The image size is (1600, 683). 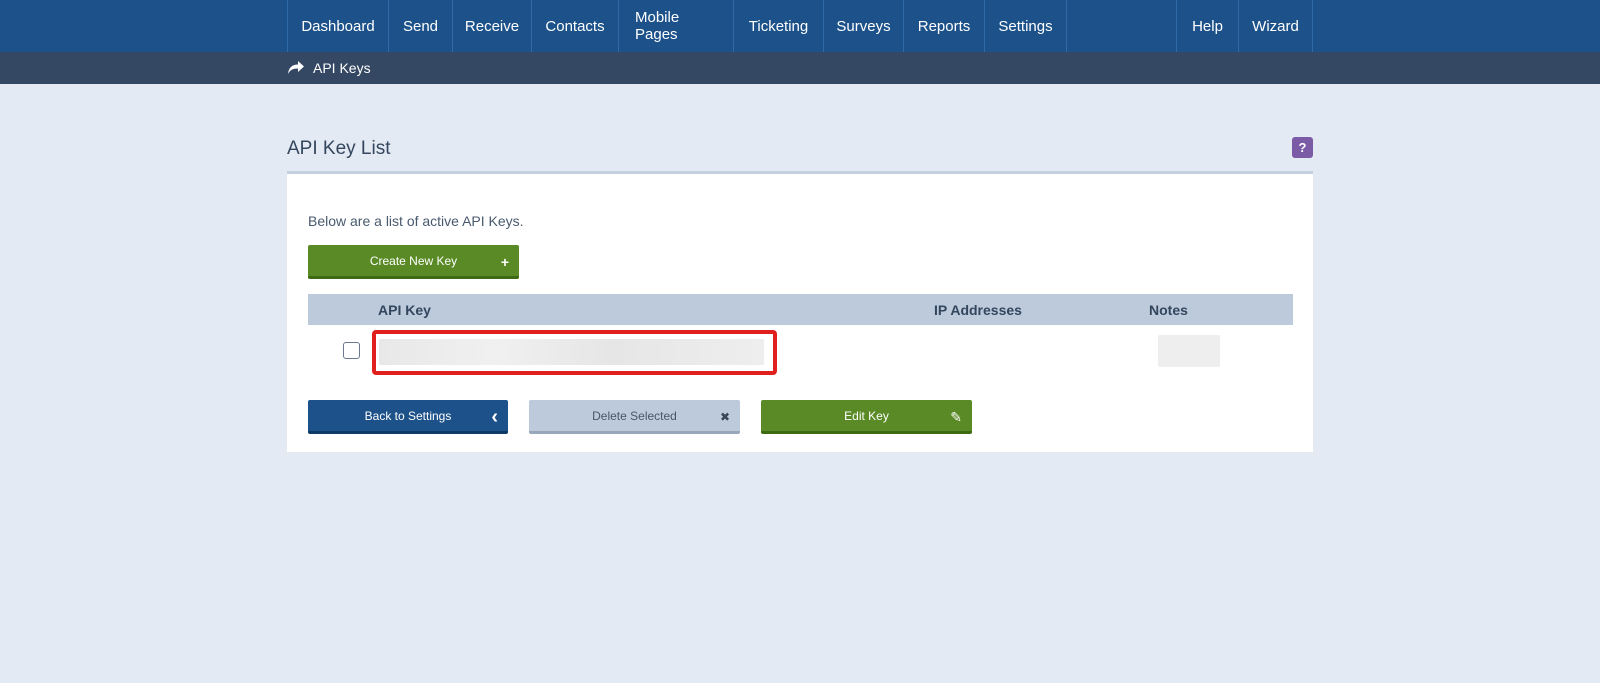 What do you see at coordinates (296, 68) in the screenshot?
I see `share-arrow-icon` at bounding box center [296, 68].